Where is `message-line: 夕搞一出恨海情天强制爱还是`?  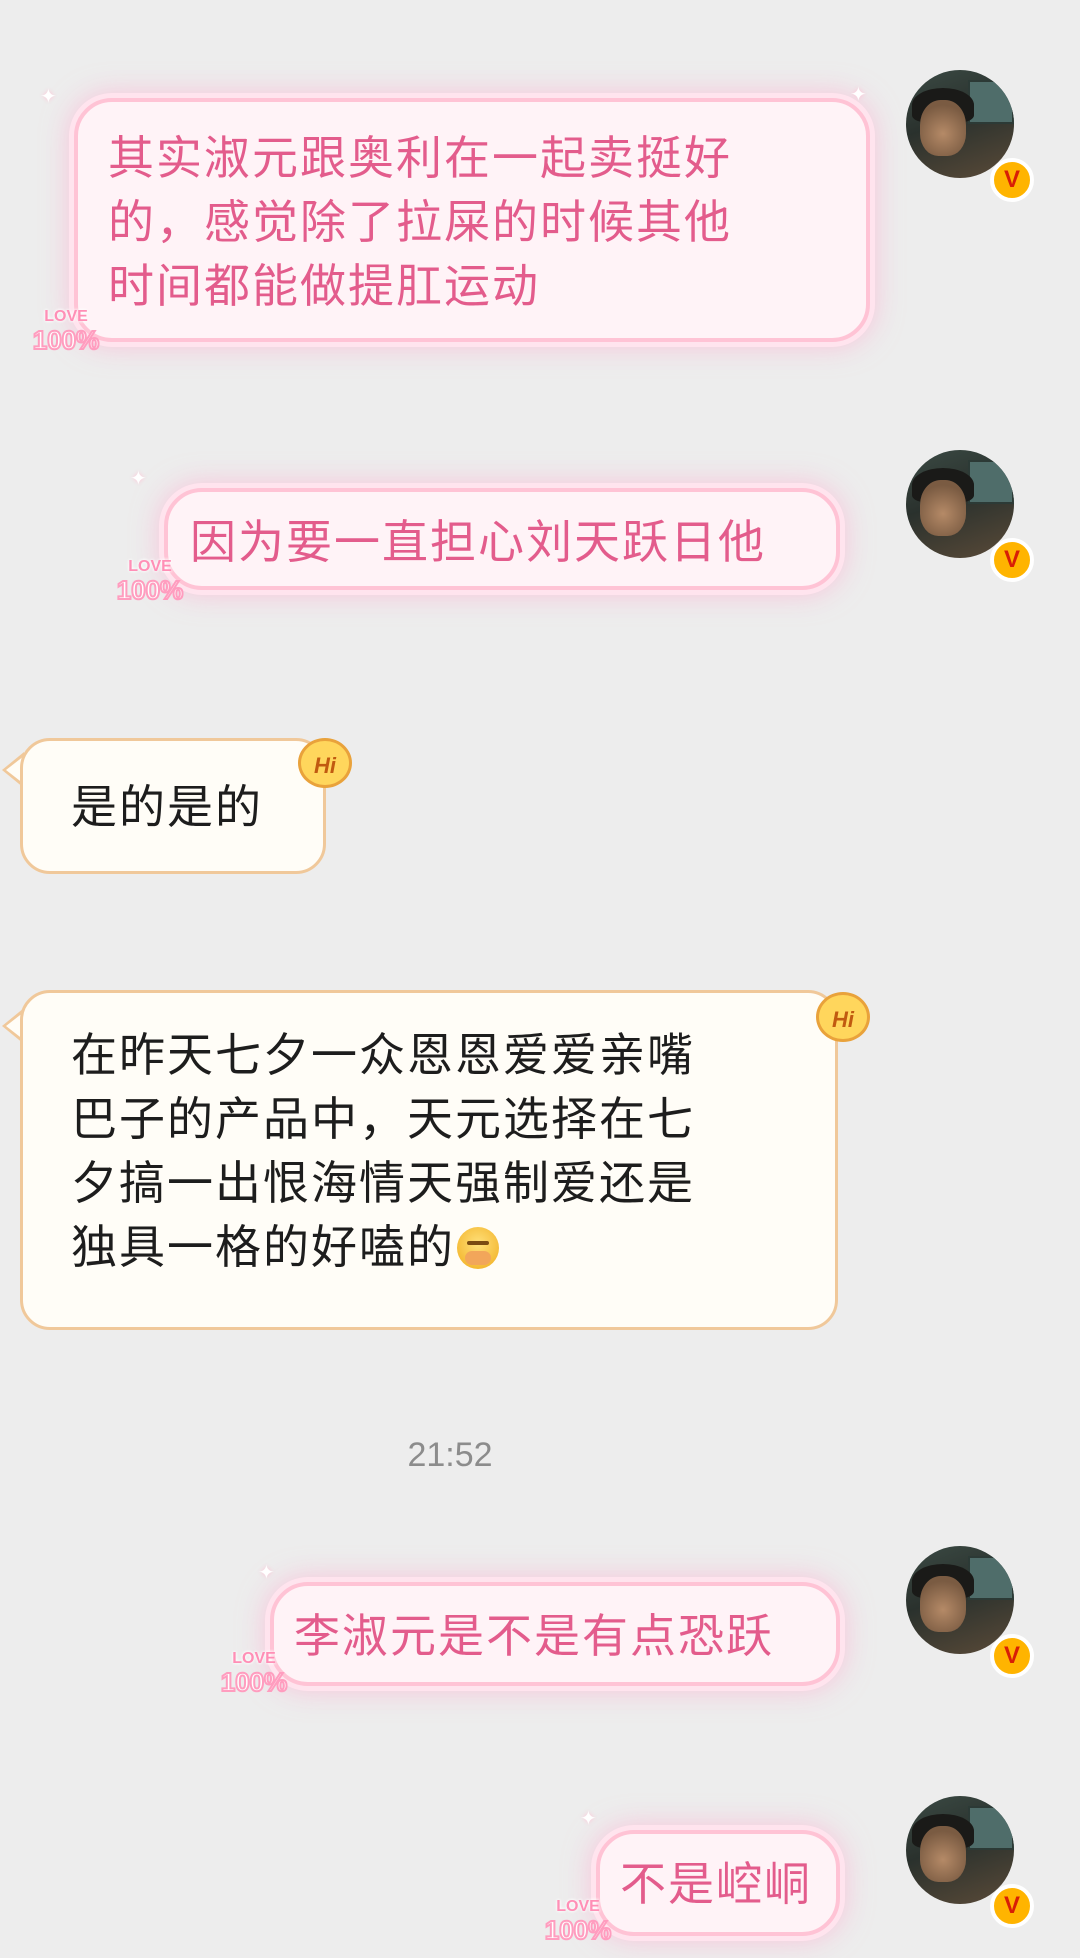 message-line: 夕搞一出恨海情天强制爱还是 is located at coordinates (383, 1183).